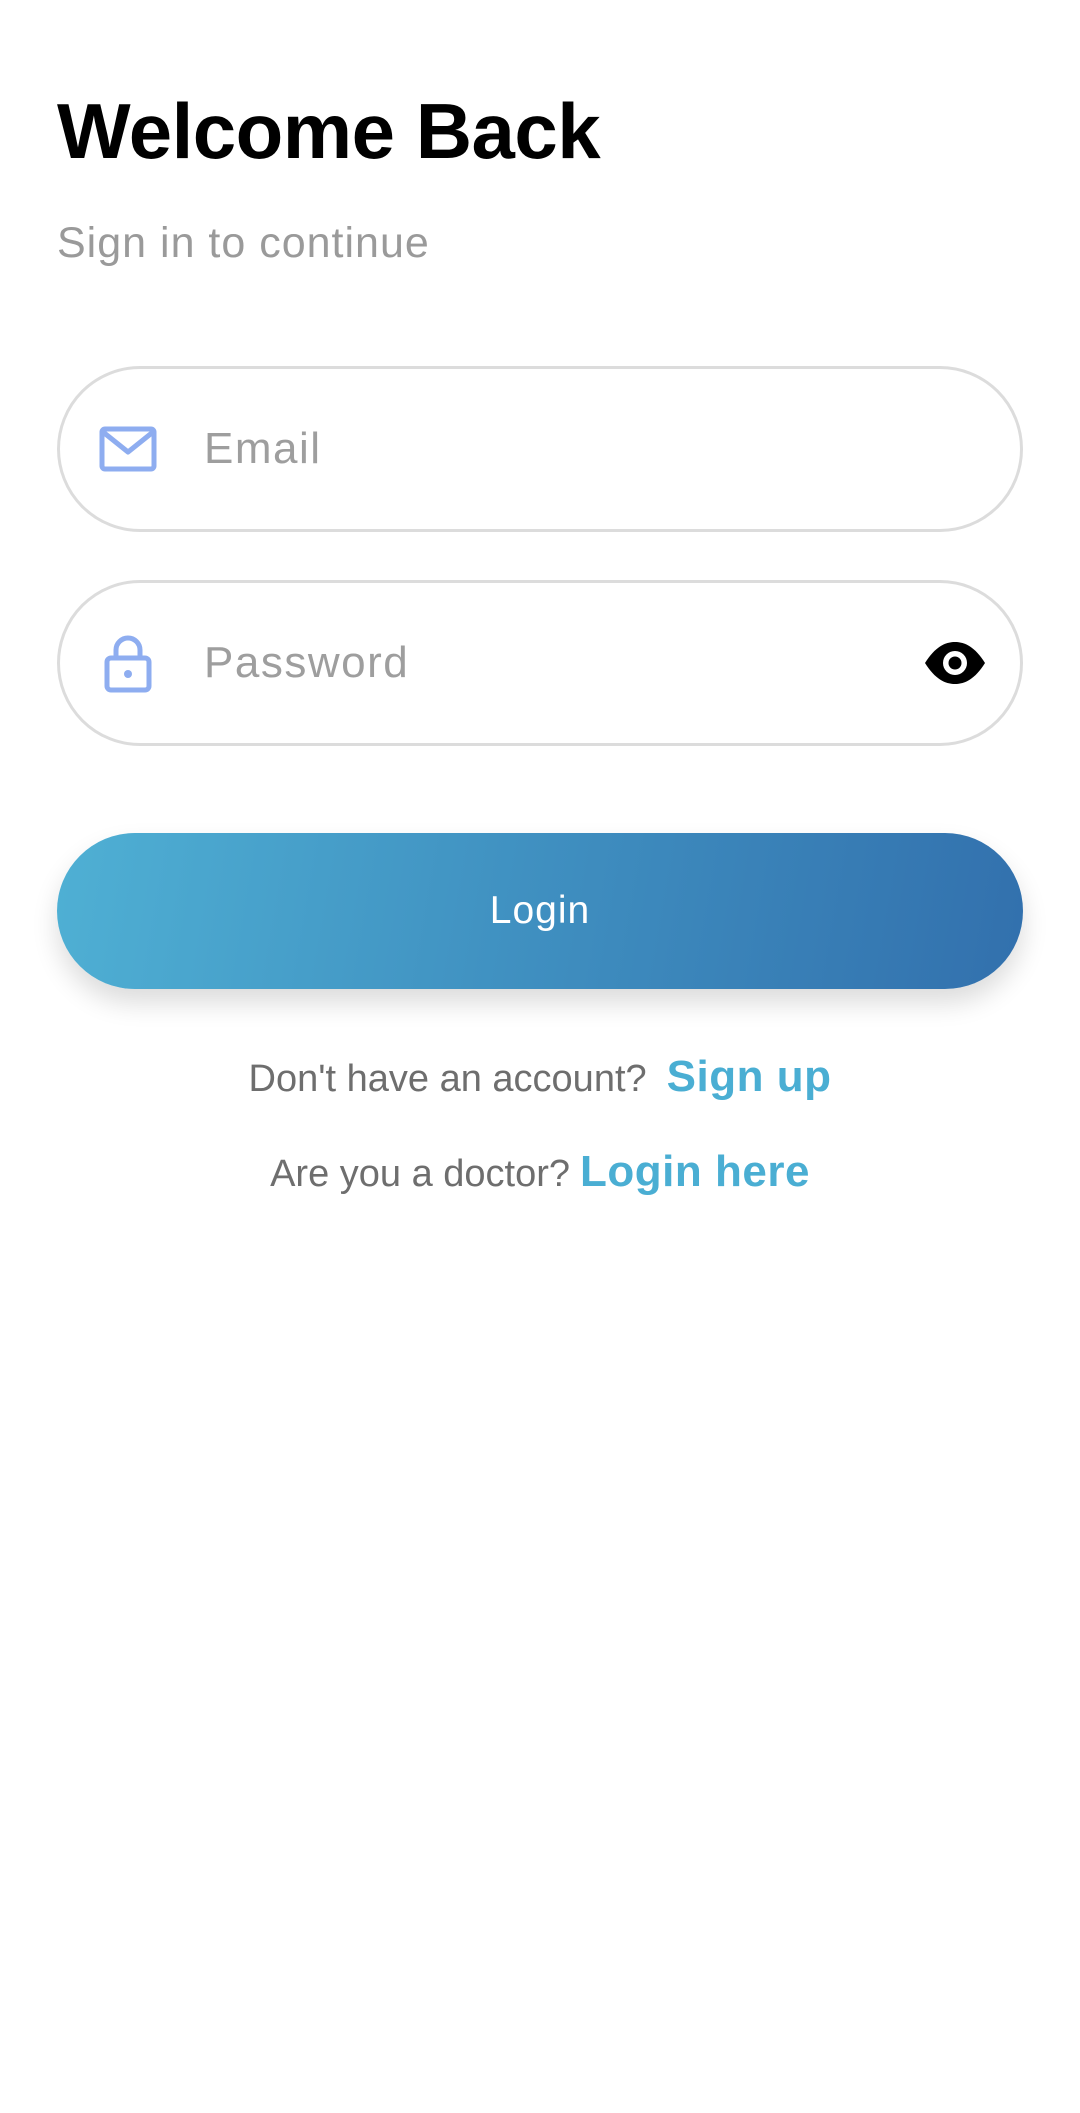  Describe the element at coordinates (955, 663) in the screenshot. I see `eye-icon` at that location.